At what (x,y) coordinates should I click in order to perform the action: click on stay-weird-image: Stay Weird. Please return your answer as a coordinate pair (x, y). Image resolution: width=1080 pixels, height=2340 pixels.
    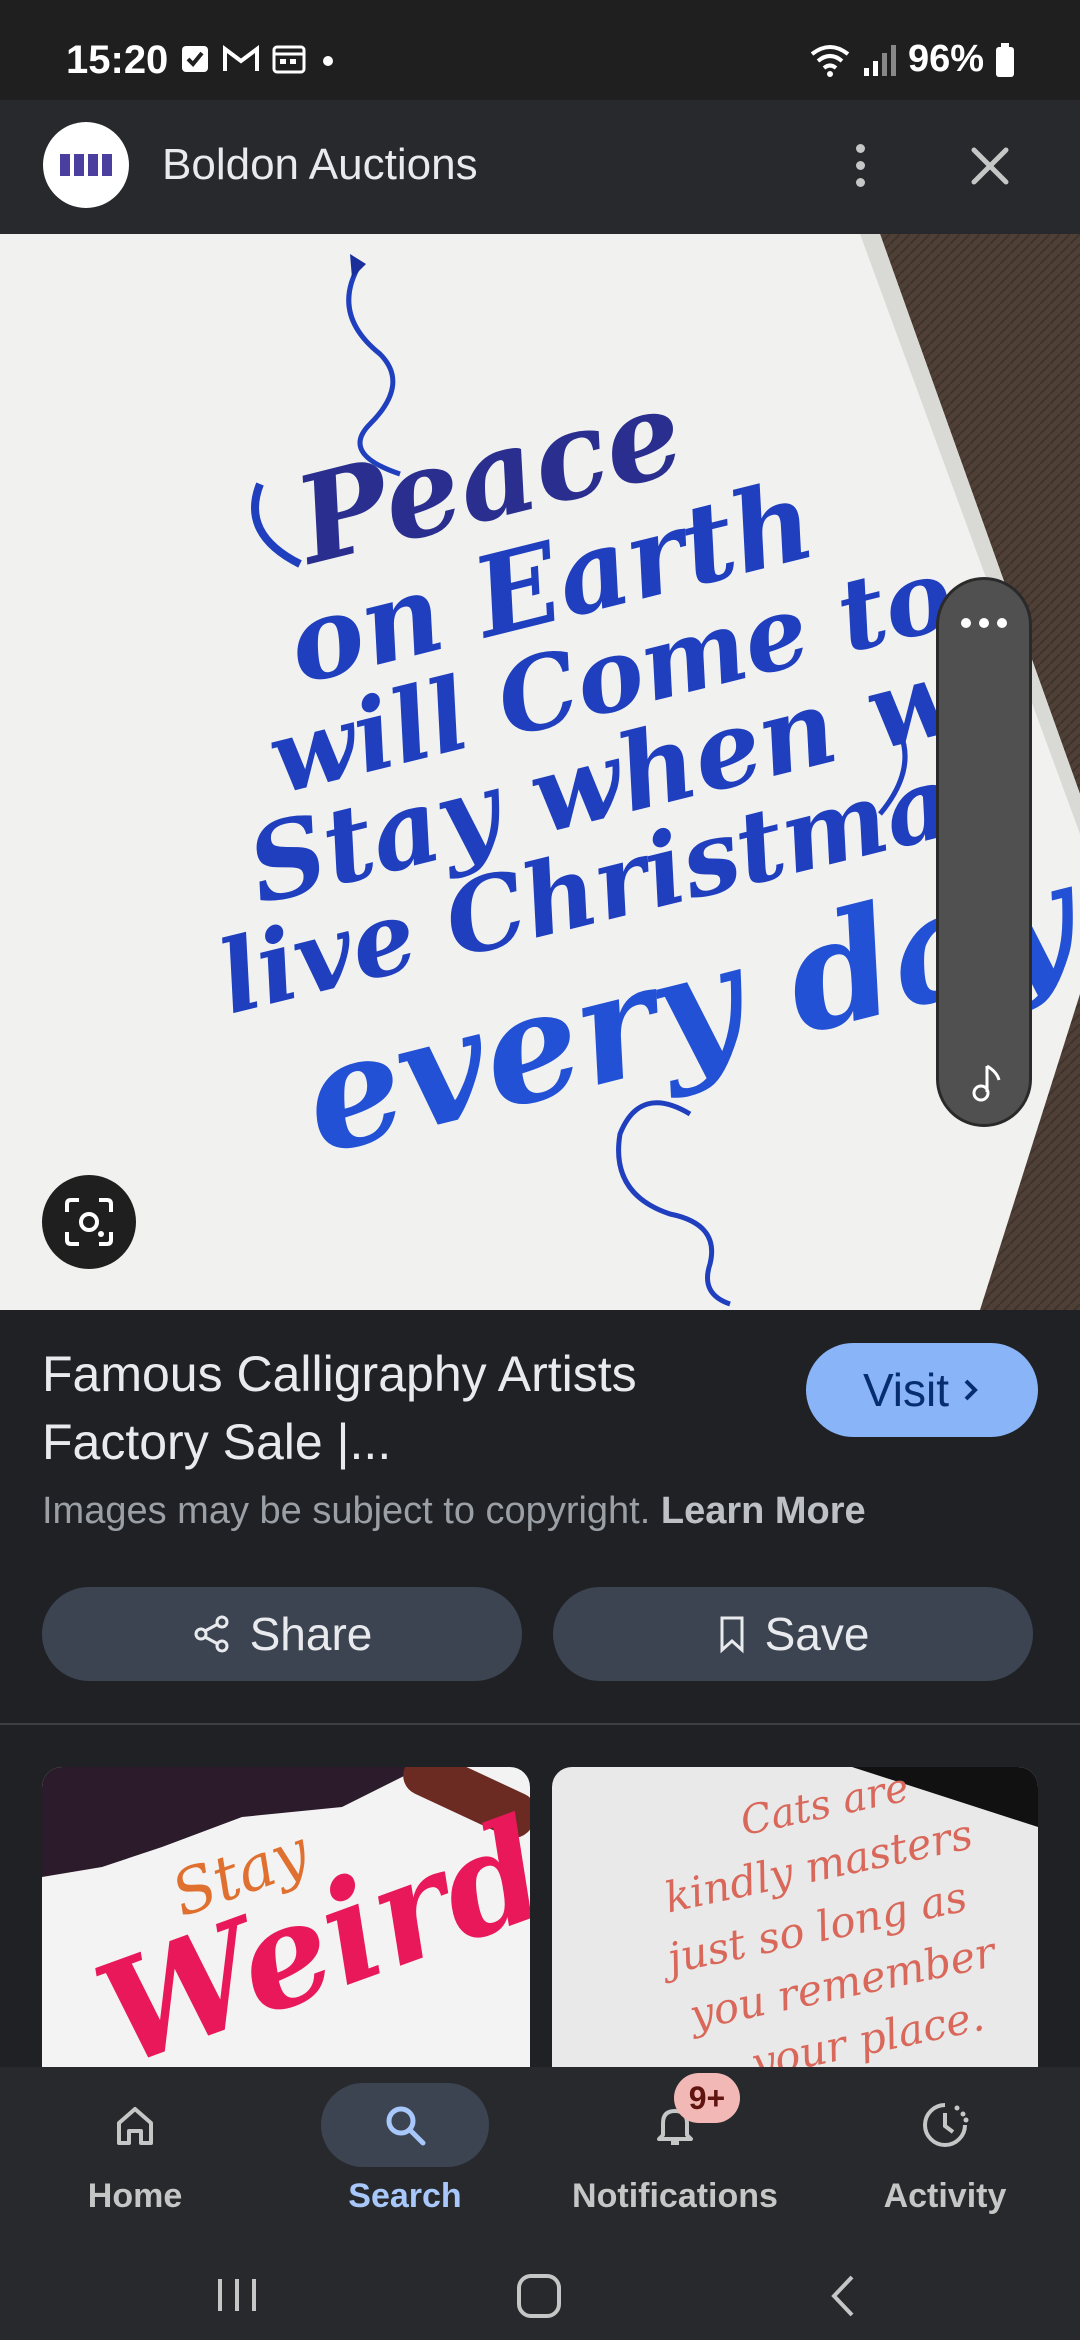
    Looking at the image, I should click on (286, 1917).